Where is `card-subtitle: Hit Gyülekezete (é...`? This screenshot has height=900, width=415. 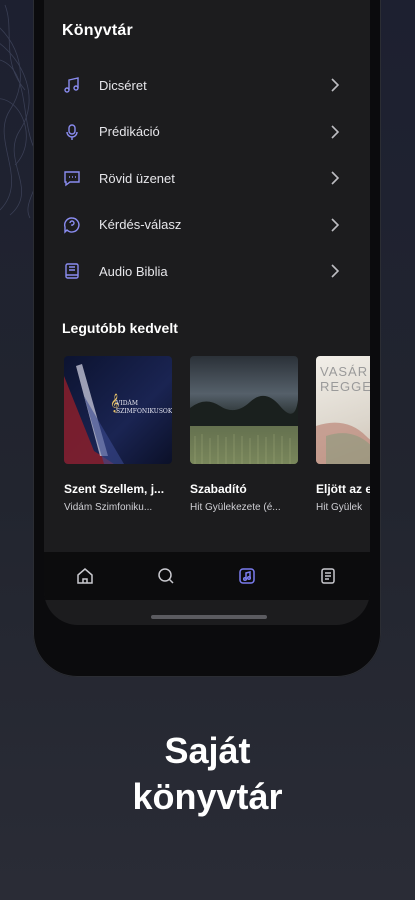
card-subtitle: Hit Gyülekezete (é... is located at coordinates (235, 507).